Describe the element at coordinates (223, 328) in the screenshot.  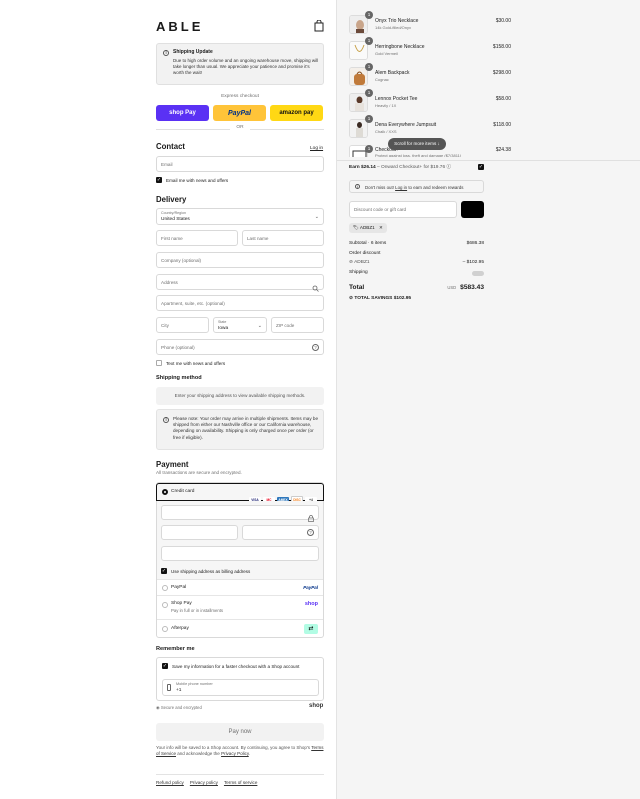
I see `state-value: Iowa` at that location.